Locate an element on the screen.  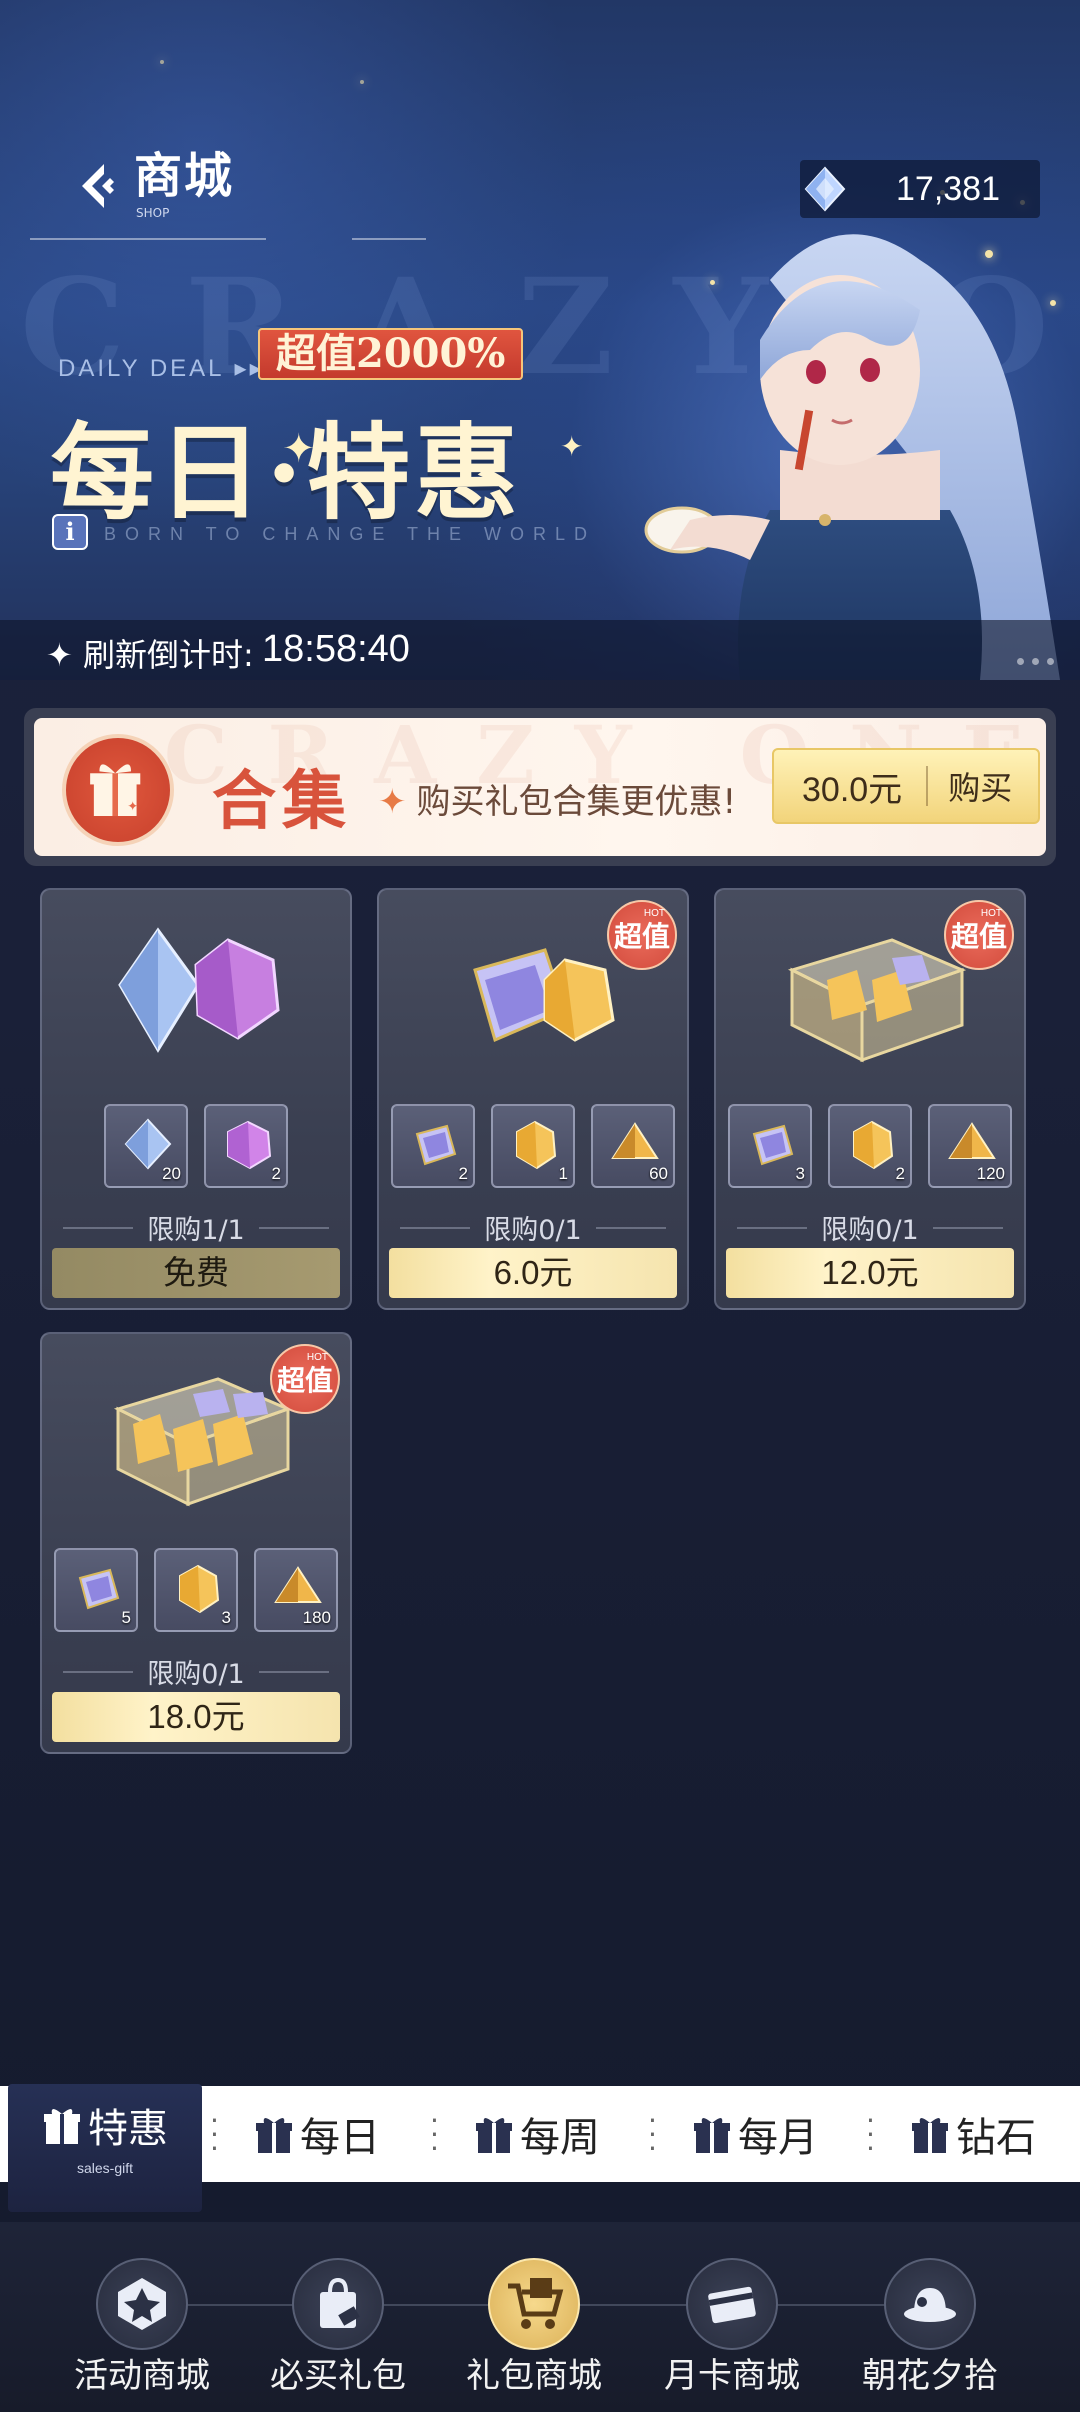
page-subtitle: SHOP is located at coordinates (153, 213).